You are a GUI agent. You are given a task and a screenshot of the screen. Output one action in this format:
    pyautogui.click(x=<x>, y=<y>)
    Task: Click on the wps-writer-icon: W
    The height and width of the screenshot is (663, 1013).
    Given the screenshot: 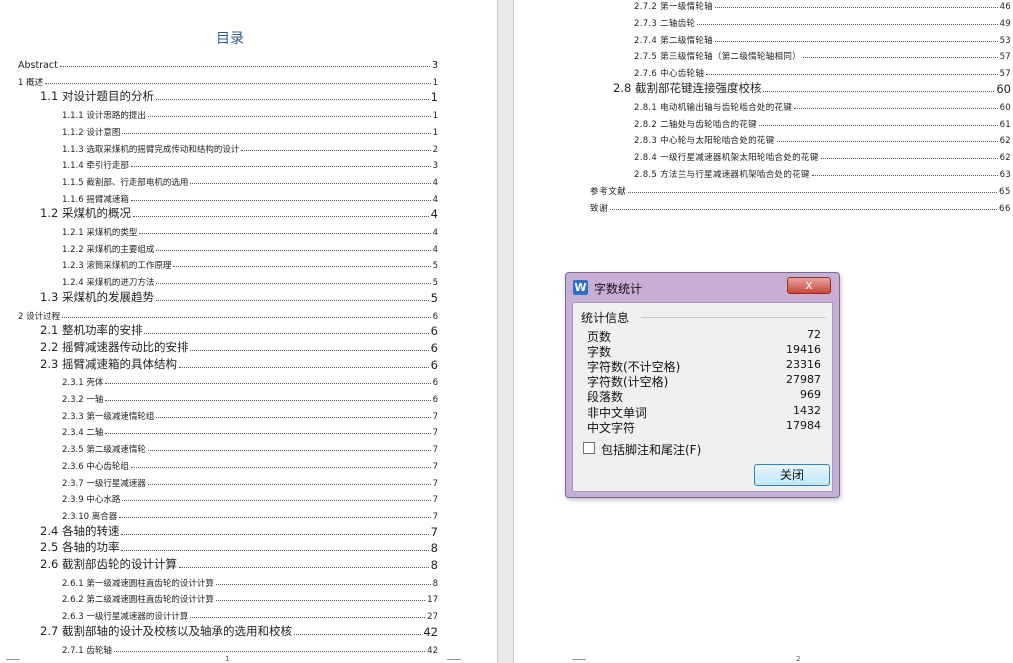 What is the action you would take?
    pyautogui.click(x=580, y=287)
    